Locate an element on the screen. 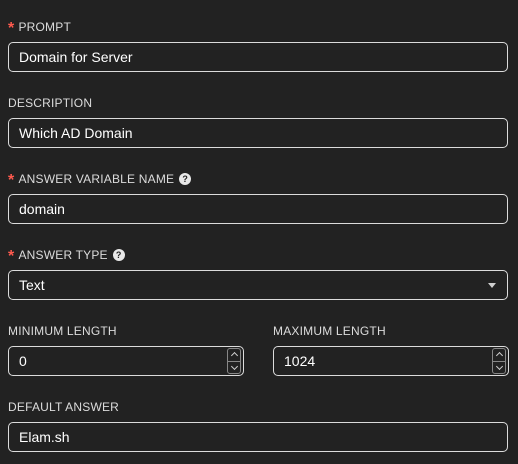  maximum-length-stepper is located at coordinates (499, 361).